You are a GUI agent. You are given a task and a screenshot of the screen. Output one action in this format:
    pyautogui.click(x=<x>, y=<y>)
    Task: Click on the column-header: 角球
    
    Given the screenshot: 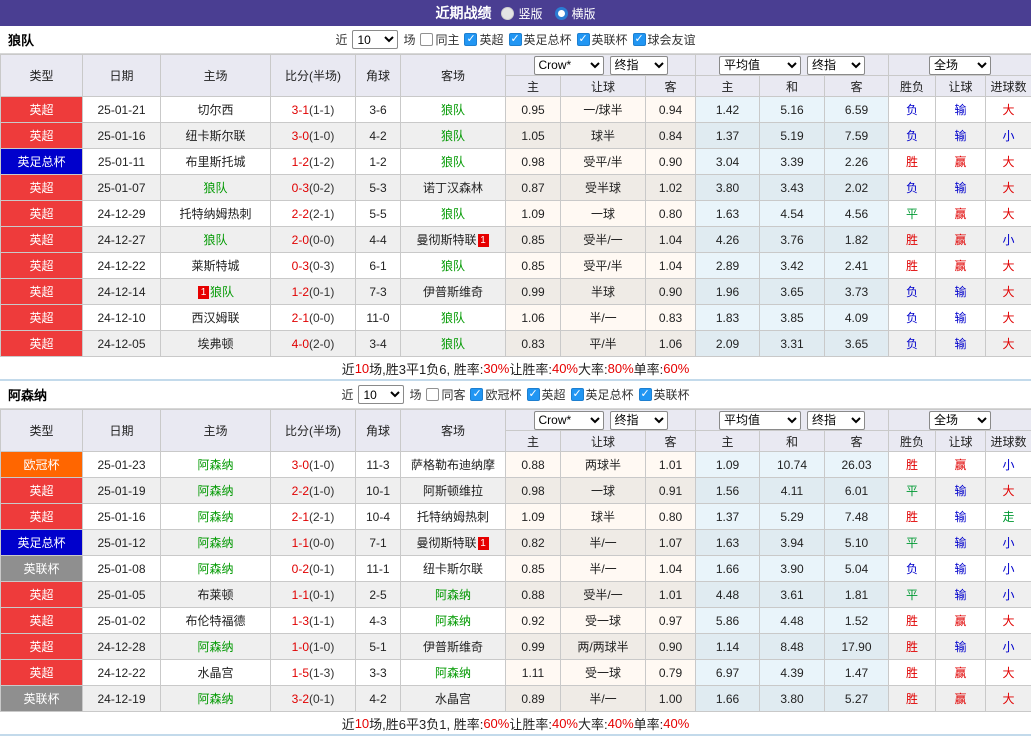 What is the action you would take?
    pyautogui.click(x=378, y=431)
    